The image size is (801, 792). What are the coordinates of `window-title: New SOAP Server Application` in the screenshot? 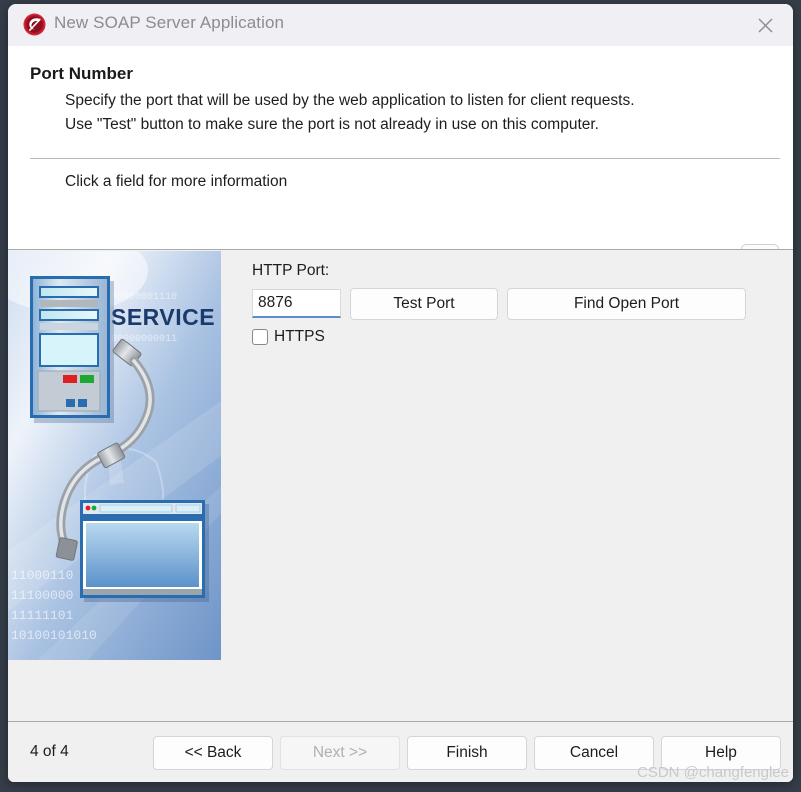 It's located at (169, 22).